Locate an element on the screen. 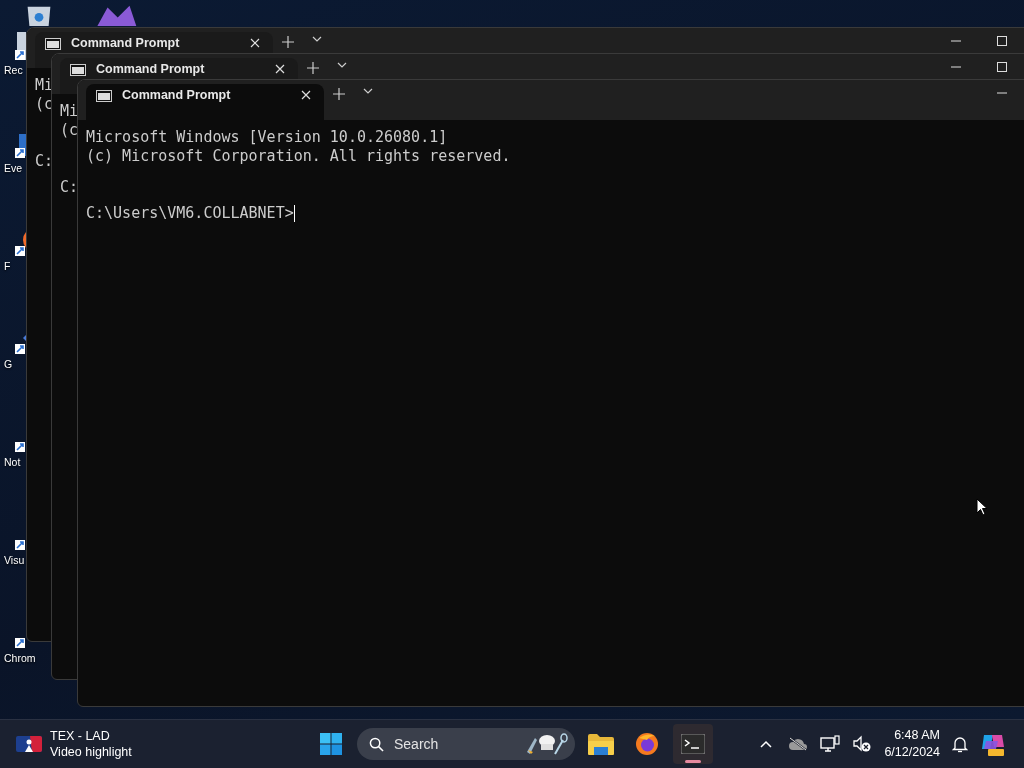 Image resolution: width=1024 pixels, height=768 pixels. desktop-icon-label: Visu is located at coordinates (14, 560).